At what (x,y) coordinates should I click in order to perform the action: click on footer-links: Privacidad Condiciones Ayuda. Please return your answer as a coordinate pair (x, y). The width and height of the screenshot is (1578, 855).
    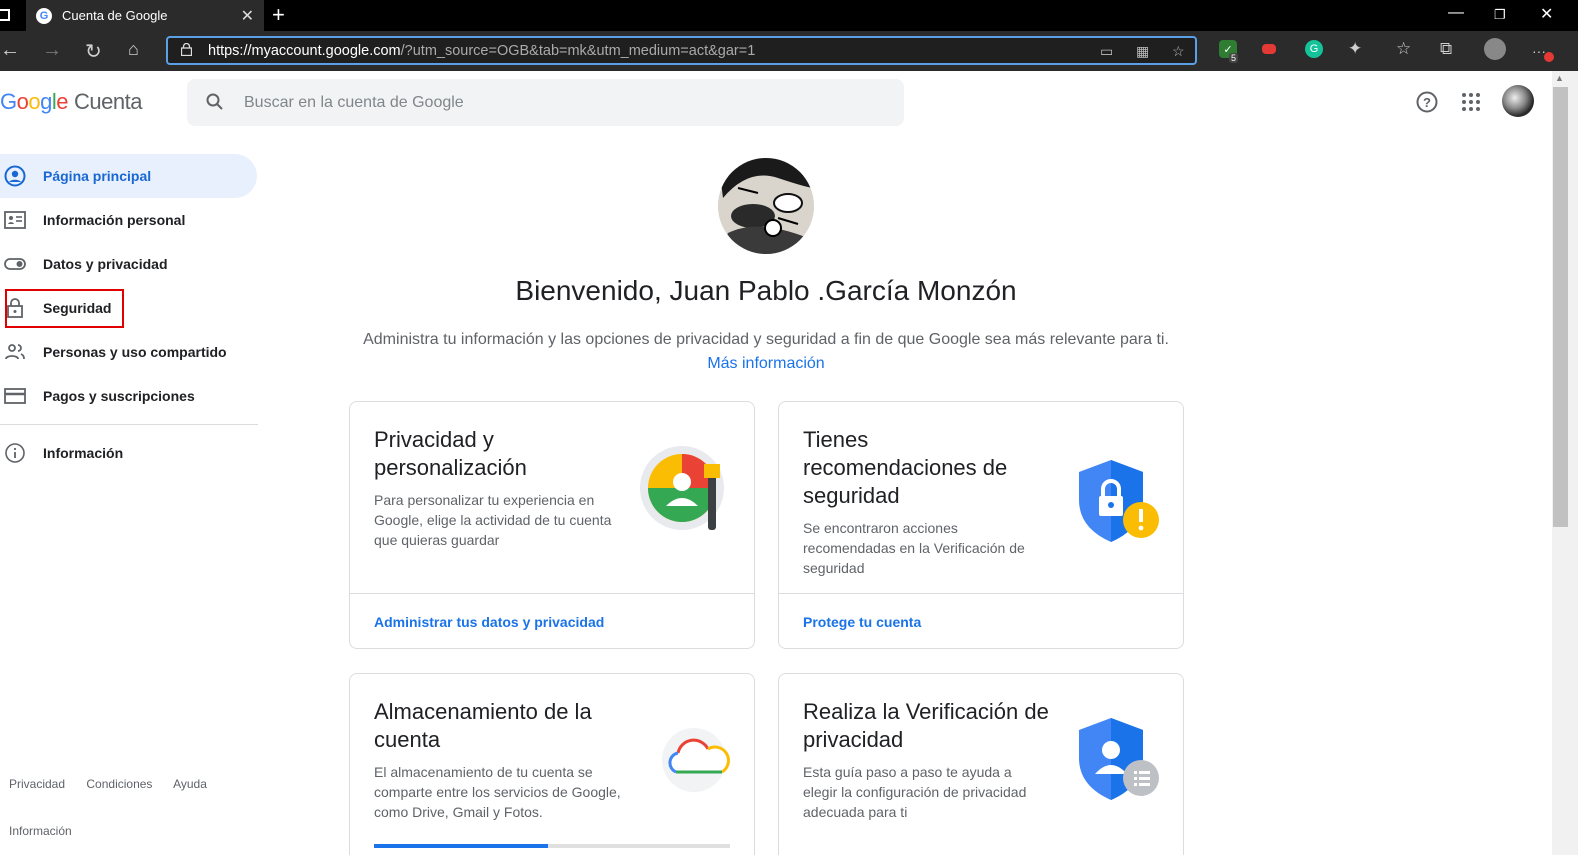
    Looking at the image, I should click on (117, 784).